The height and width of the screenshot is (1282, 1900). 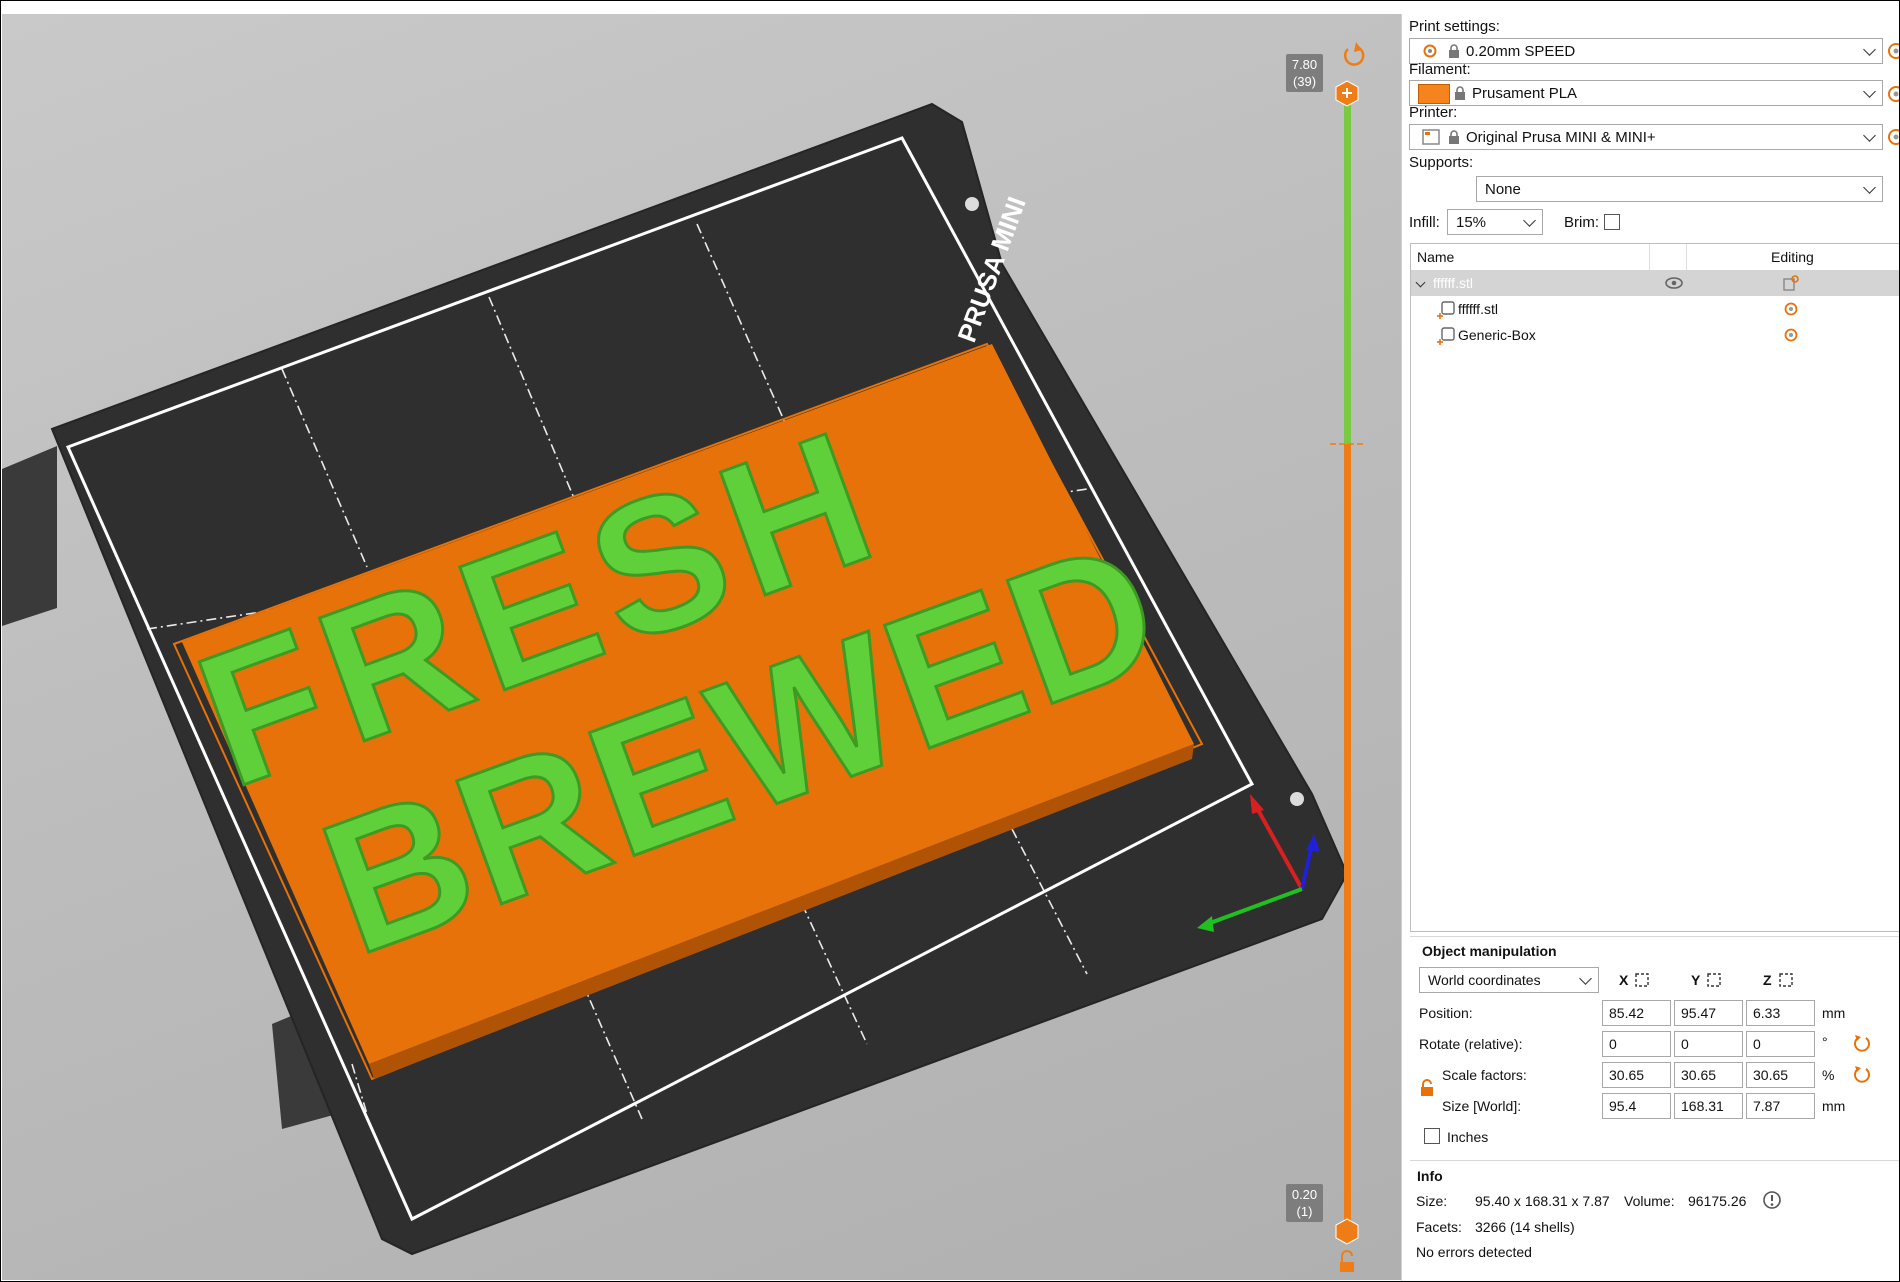 I want to click on slider-bottom-label: 0.20 (1), so click(x=1304, y=1203).